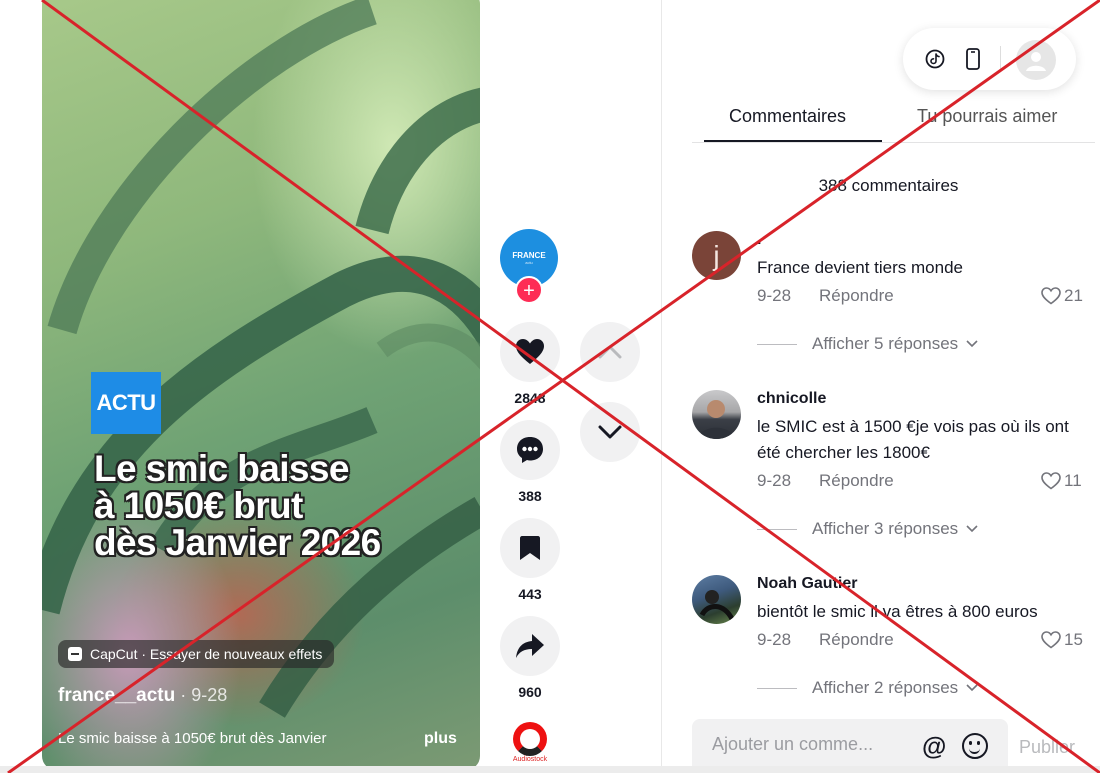 The height and width of the screenshot is (773, 1100). I want to click on comment-like-button: 11, so click(1061, 481).